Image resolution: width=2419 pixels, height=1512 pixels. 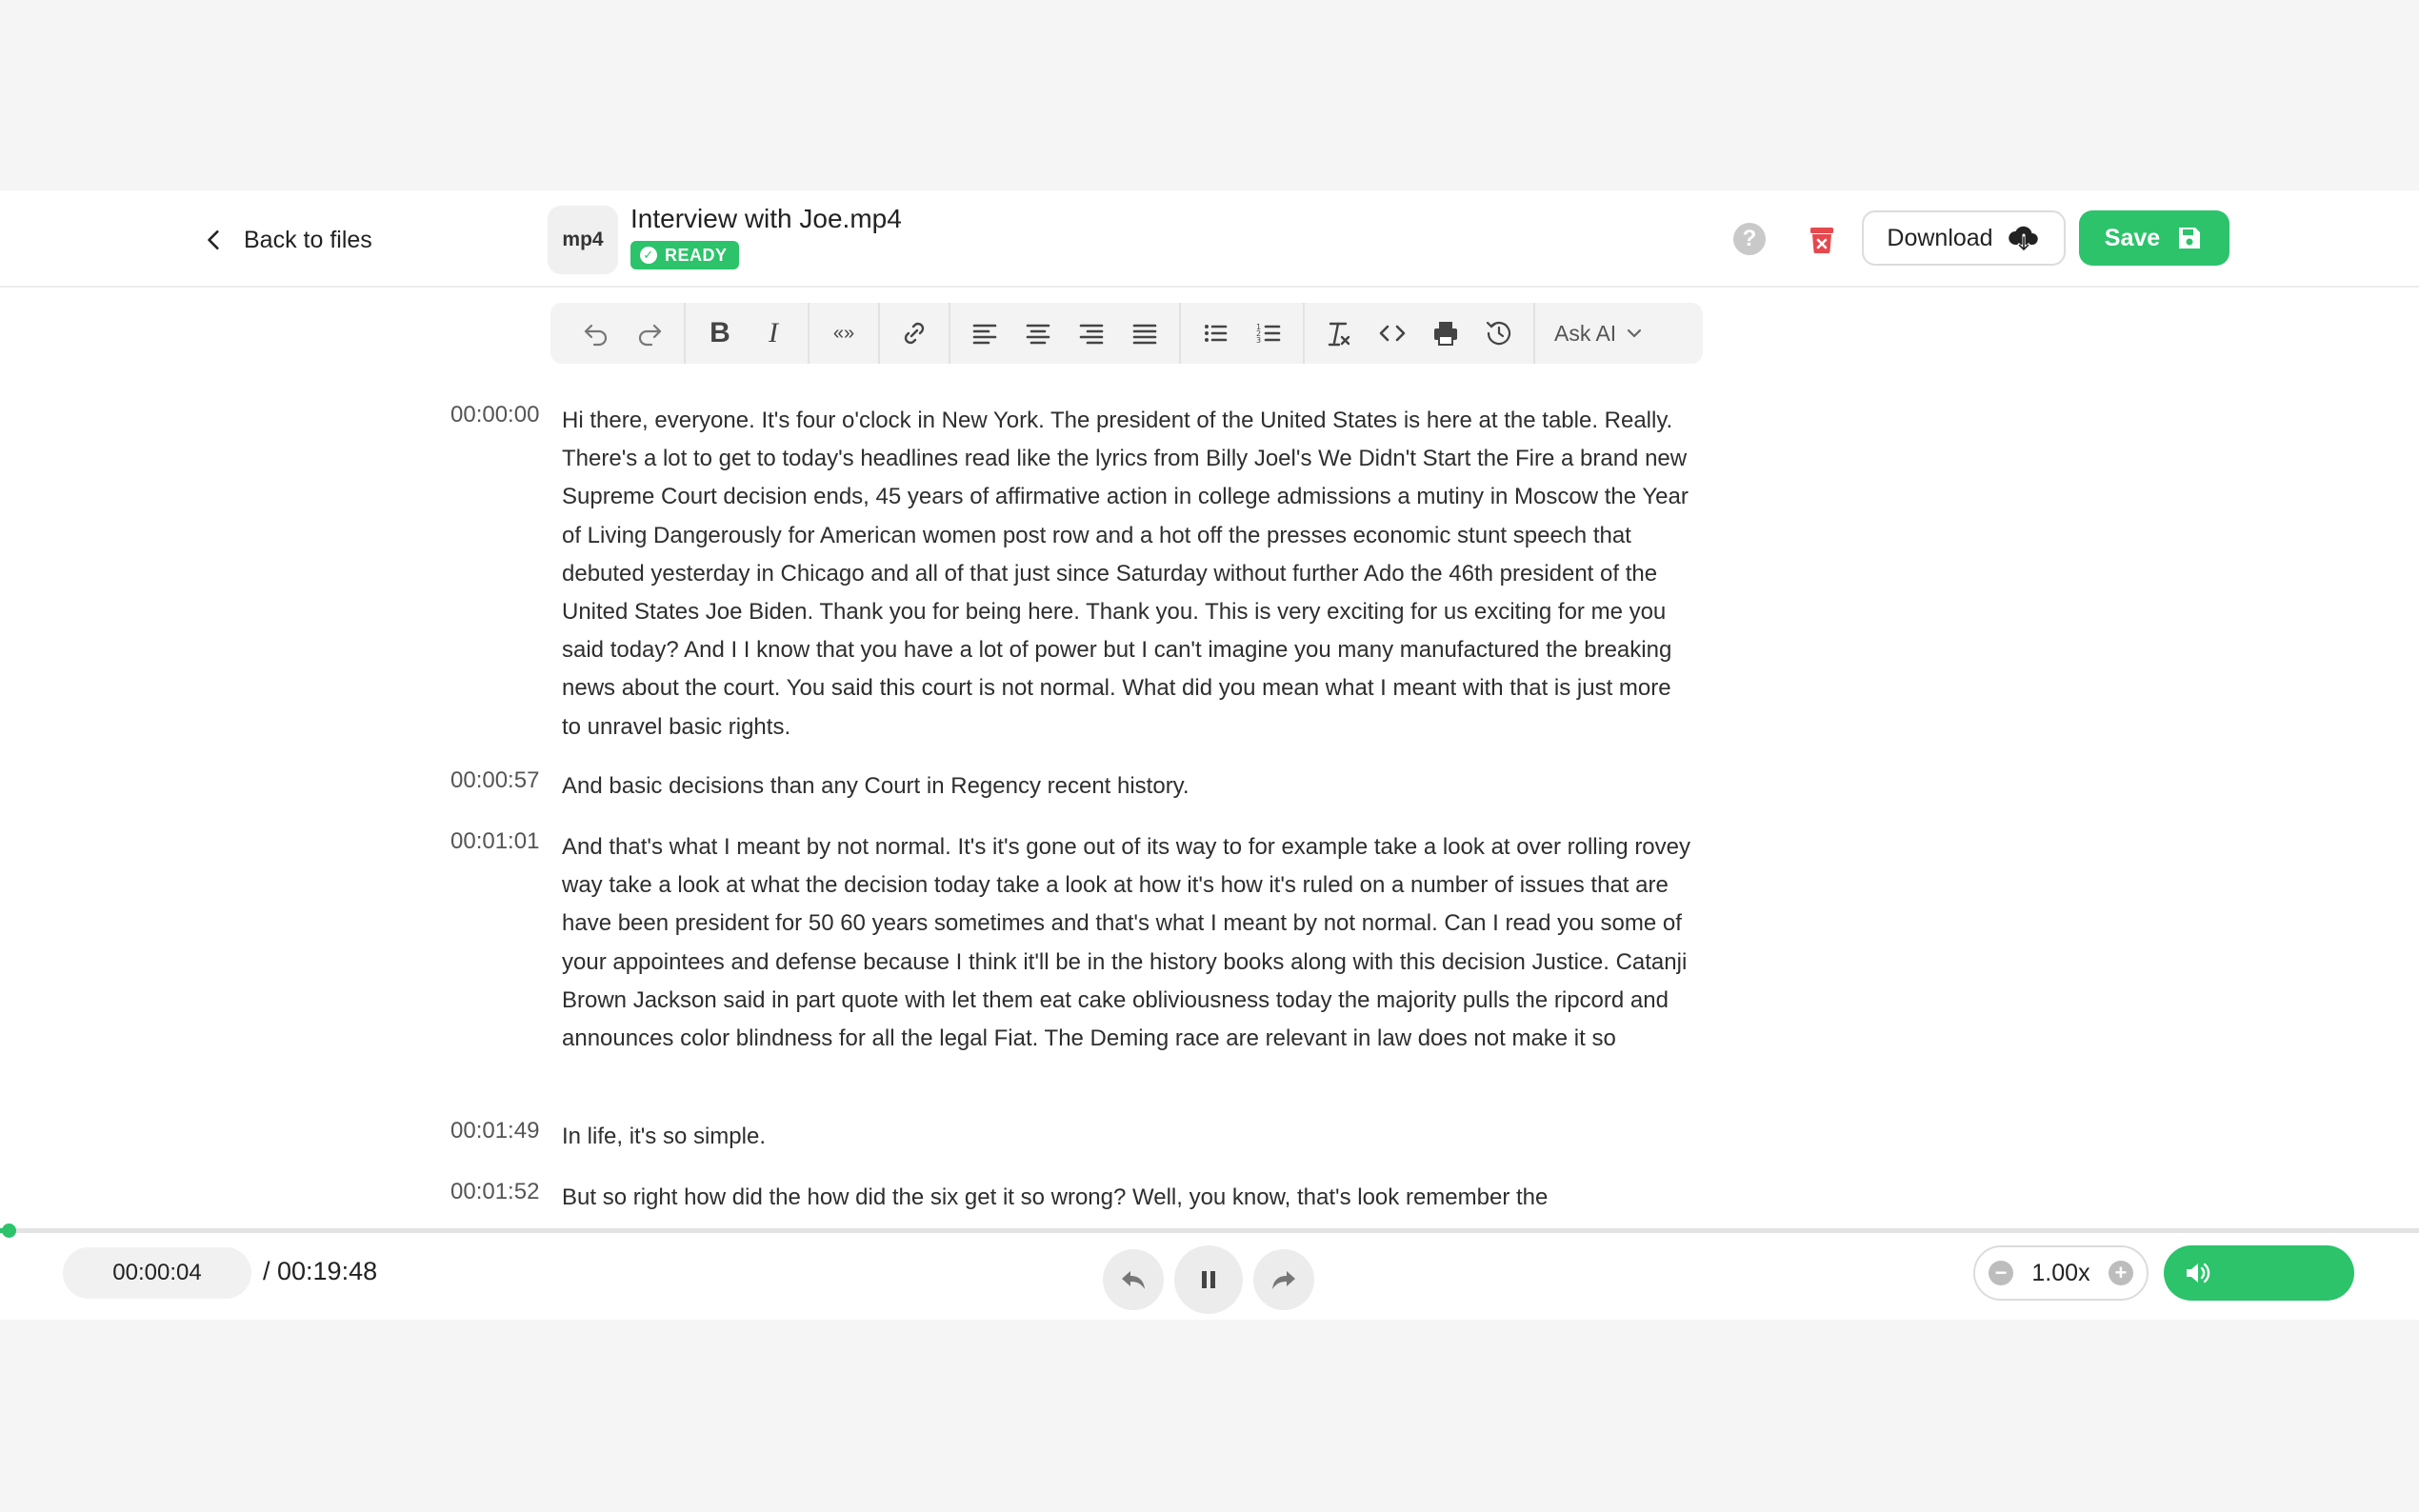 What do you see at coordinates (583, 240) in the screenshot?
I see `file-type-badge: mp4` at bounding box center [583, 240].